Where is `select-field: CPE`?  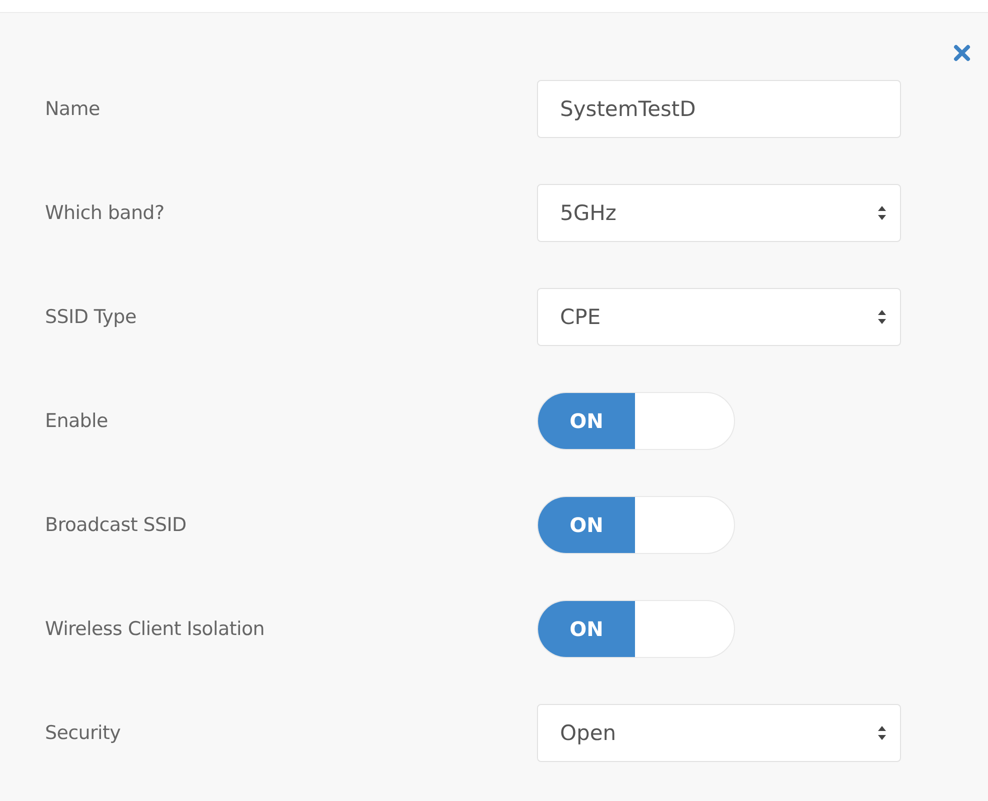
select-field: CPE is located at coordinates (719, 317).